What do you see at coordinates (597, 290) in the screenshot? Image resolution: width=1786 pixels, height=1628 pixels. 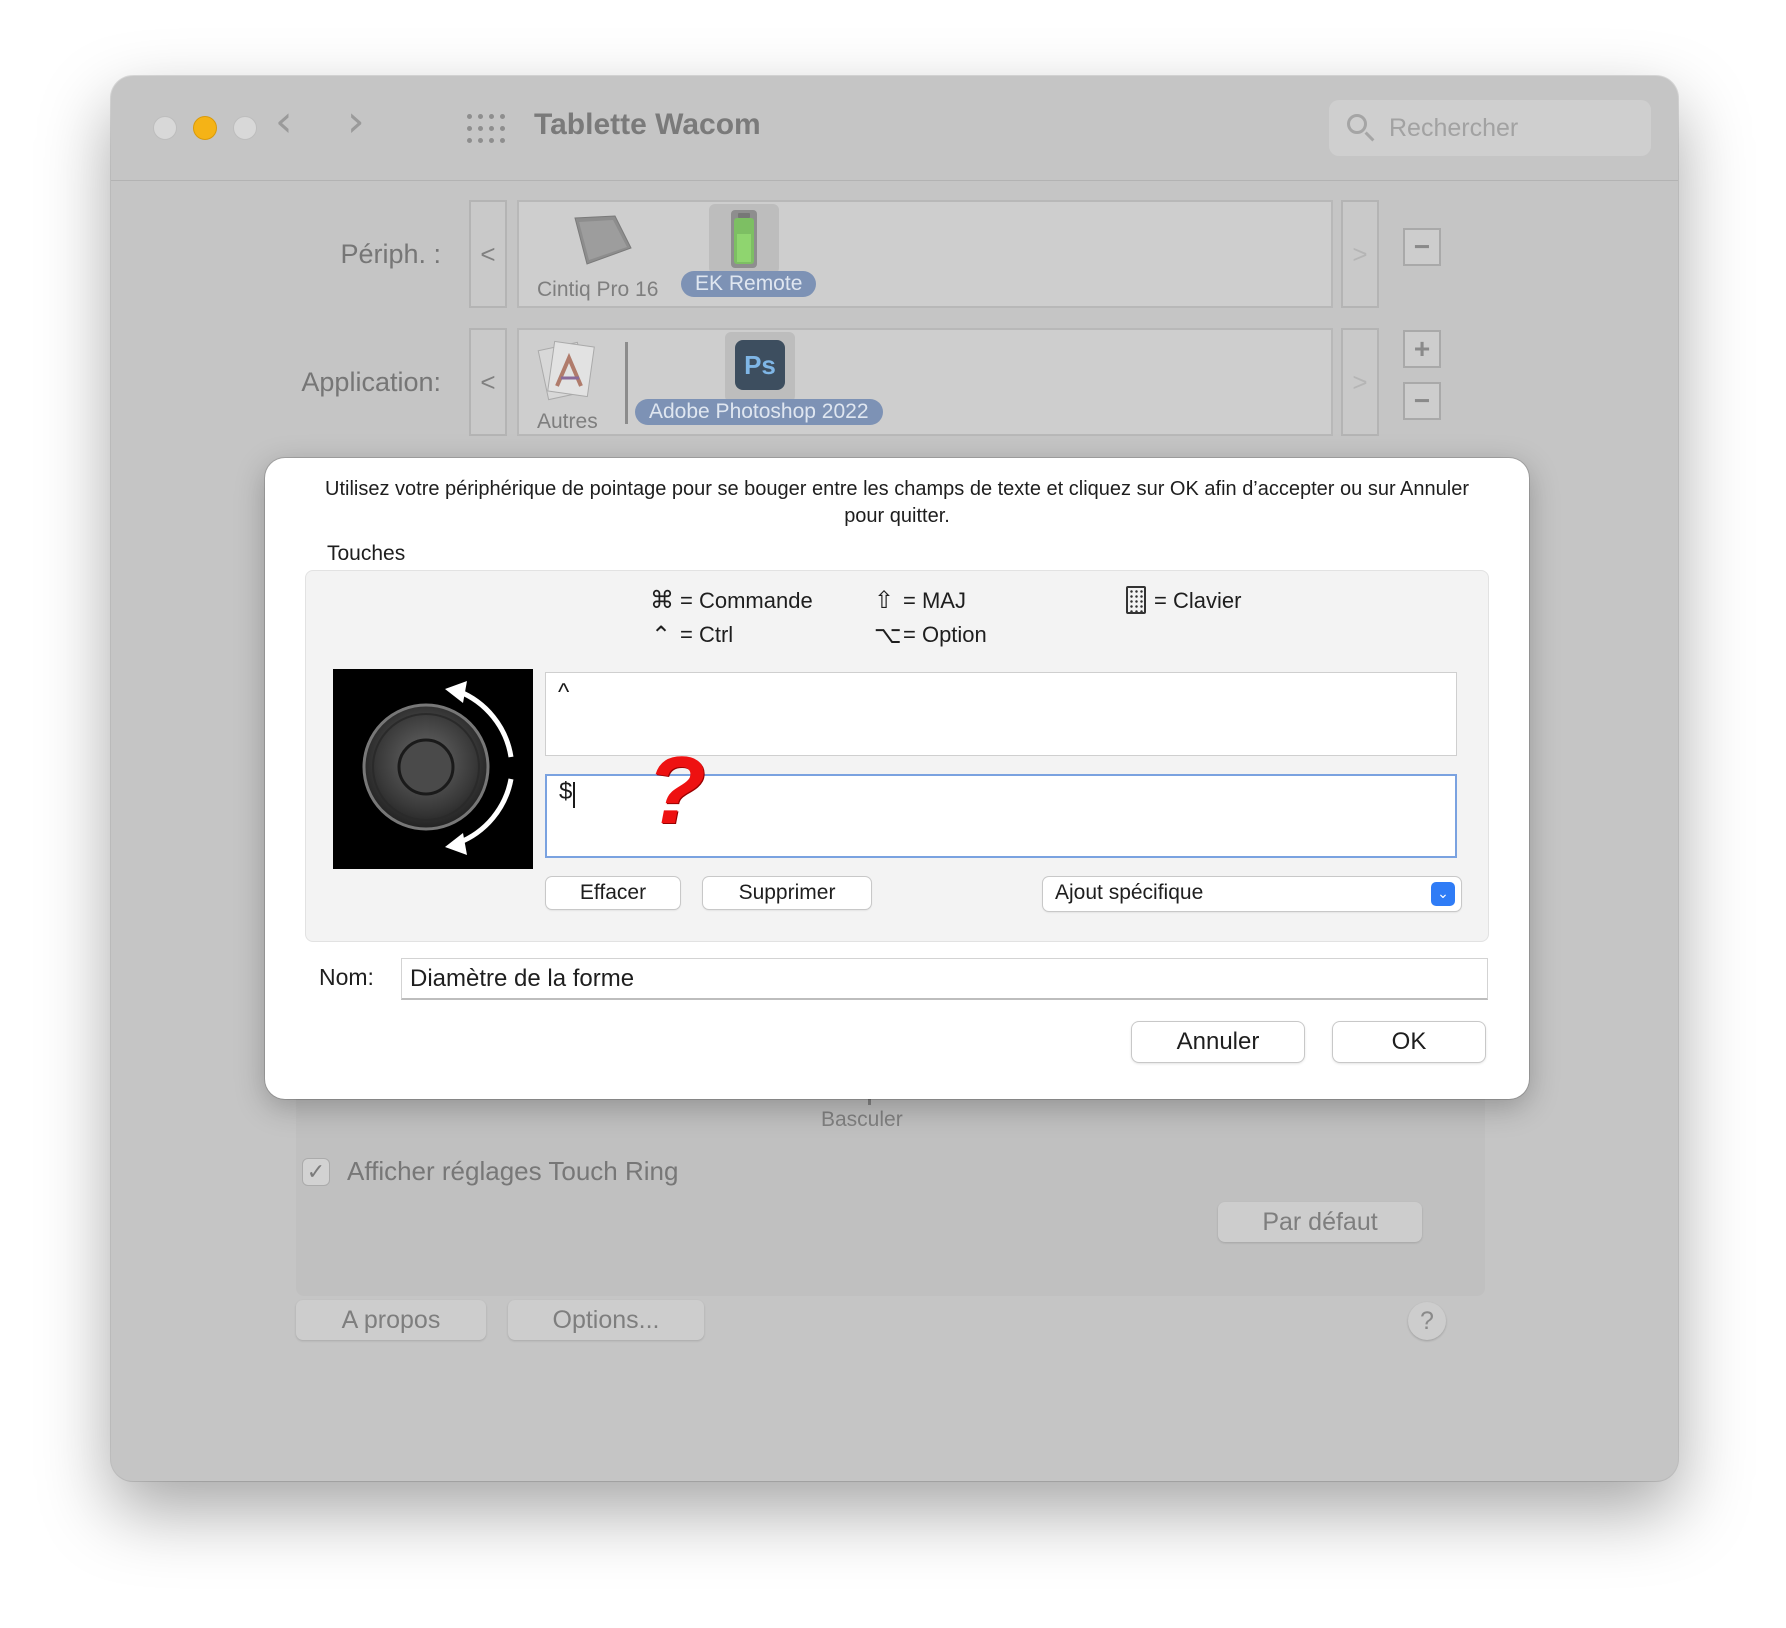 I see `device-item-cintiq: Cintiq Pro 16` at bounding box center [597, 290].